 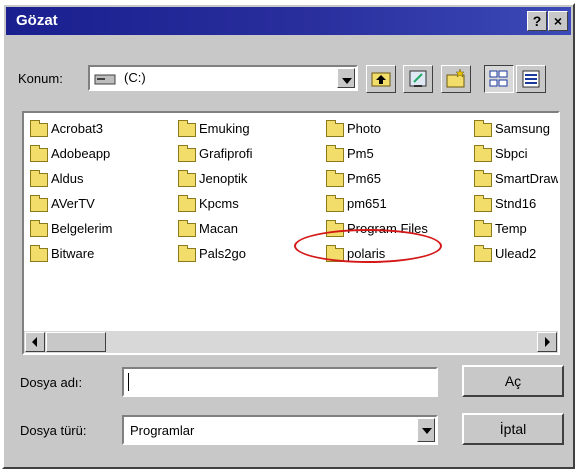 I want to click on folder-item: Sbpci, so click(x=501, y=155).